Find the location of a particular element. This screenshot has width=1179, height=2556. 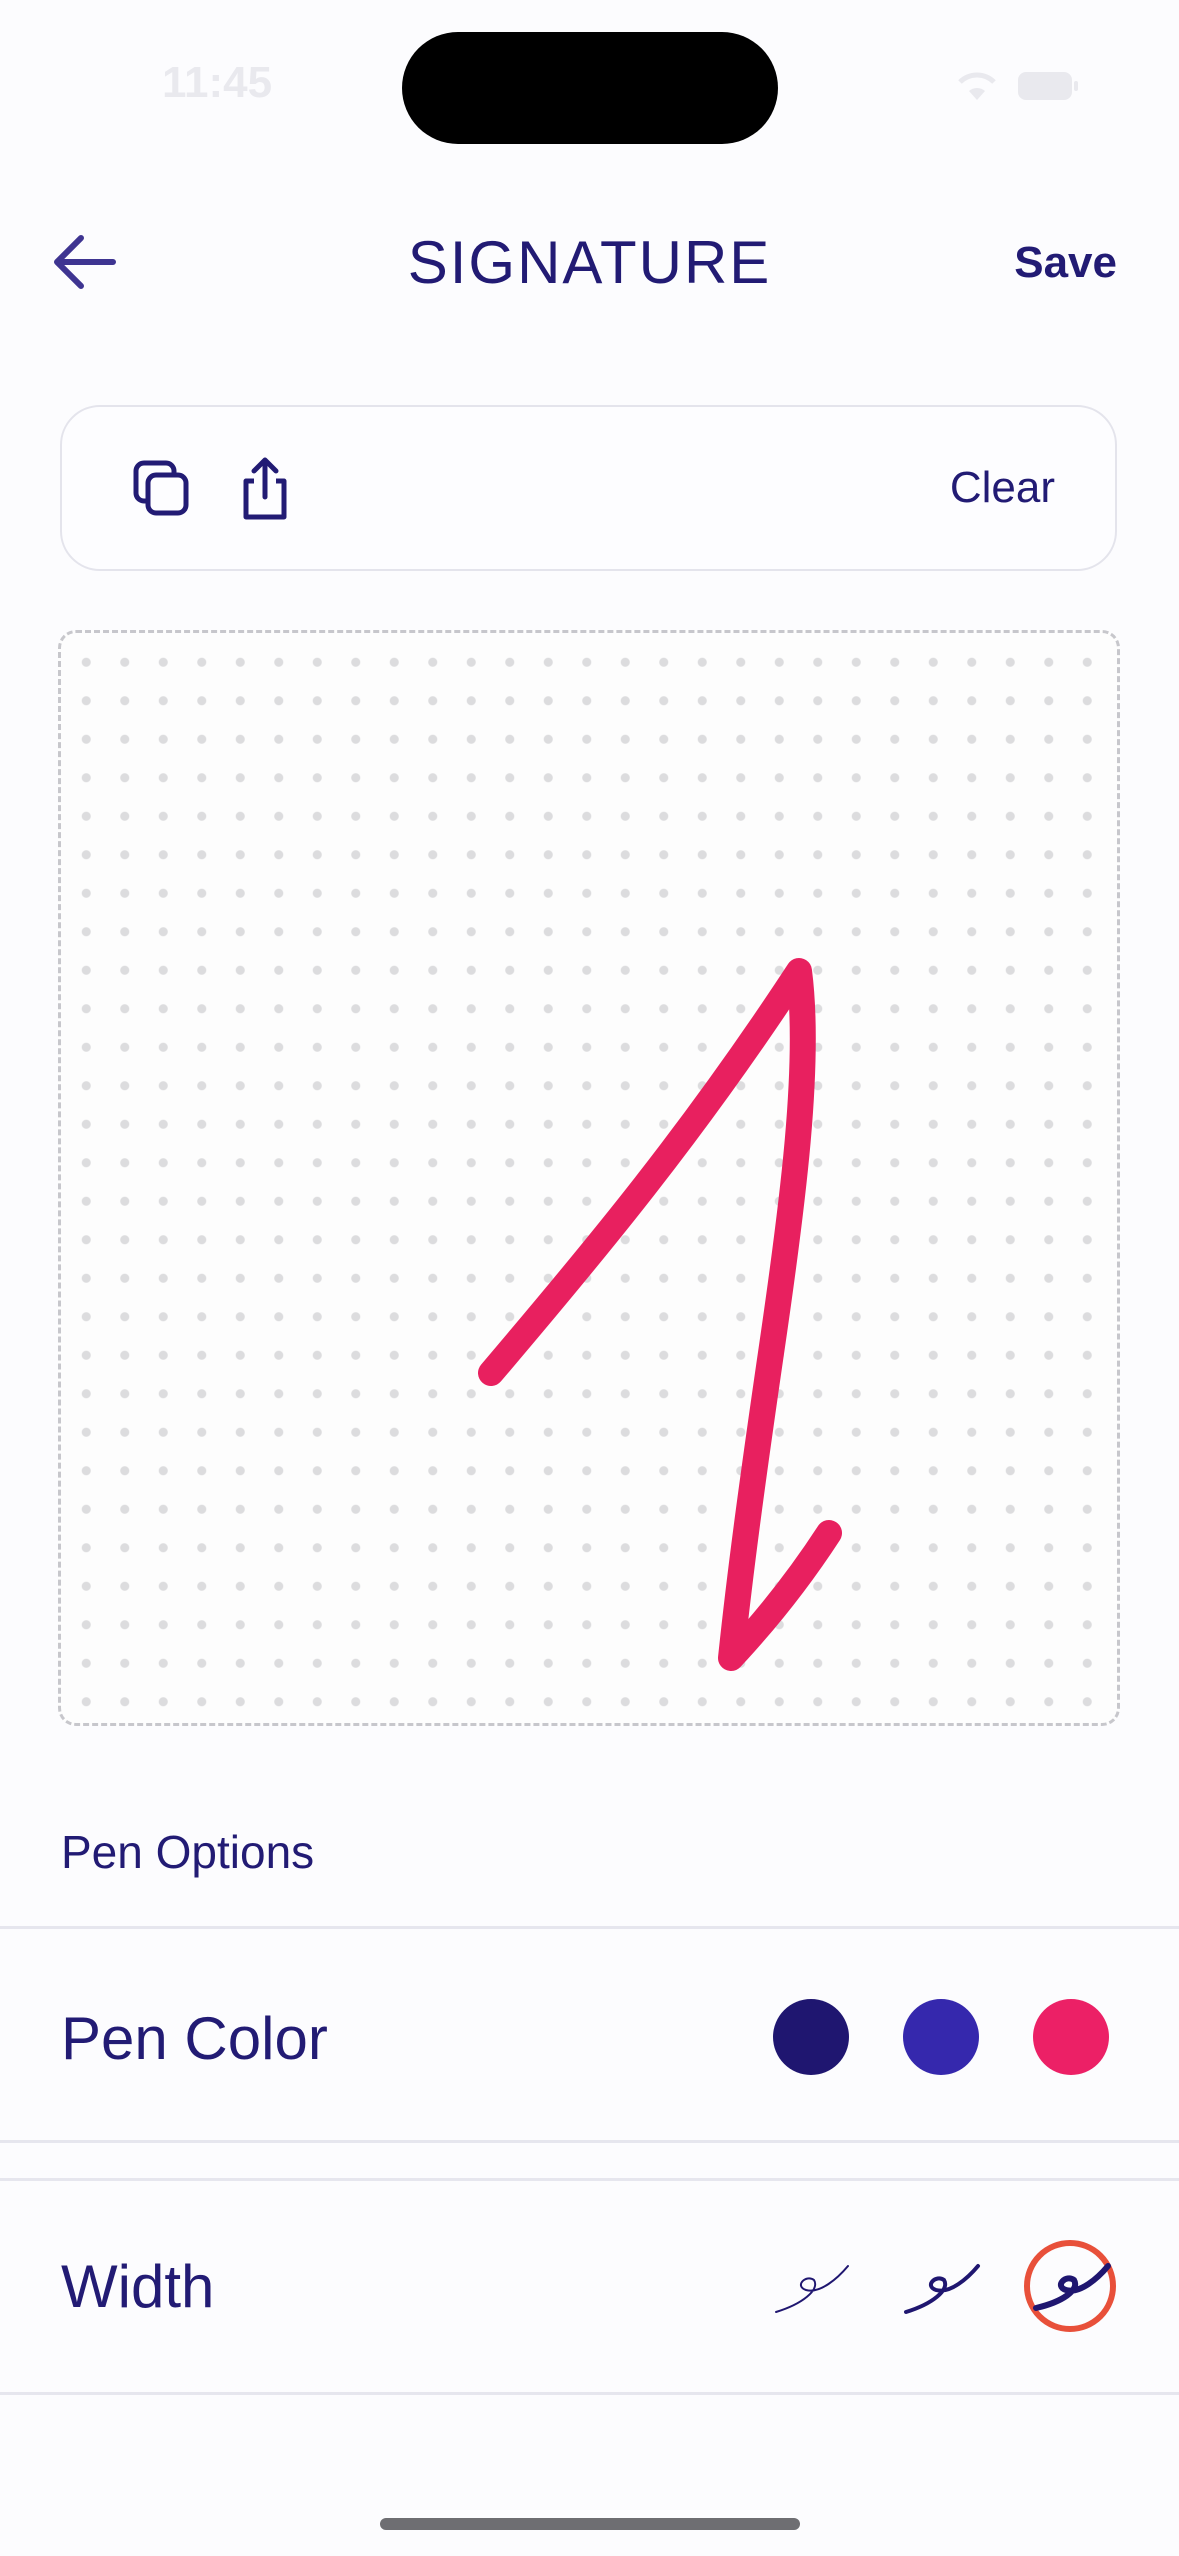

width-option-thin is located at coordinates (810, 2286).